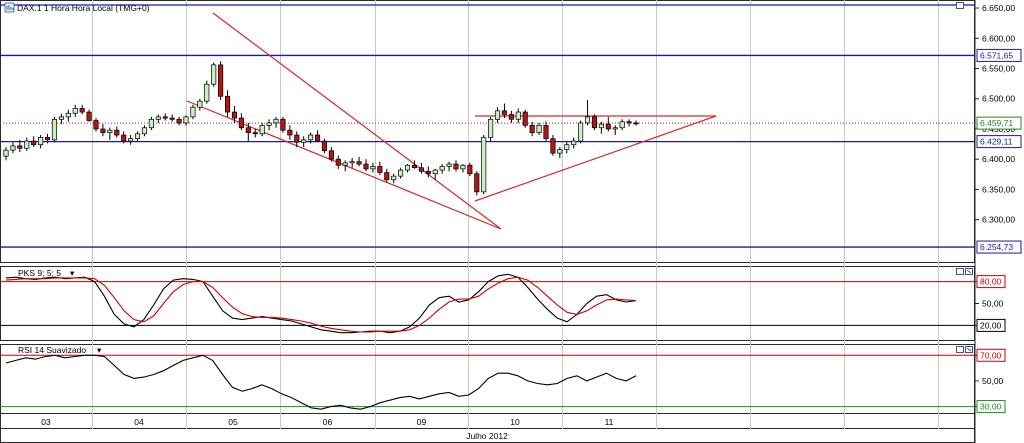 This screenshot has height=443, width=1024. I want to click on pks-menu-arrow-icon: ▾, so click(72, 273).